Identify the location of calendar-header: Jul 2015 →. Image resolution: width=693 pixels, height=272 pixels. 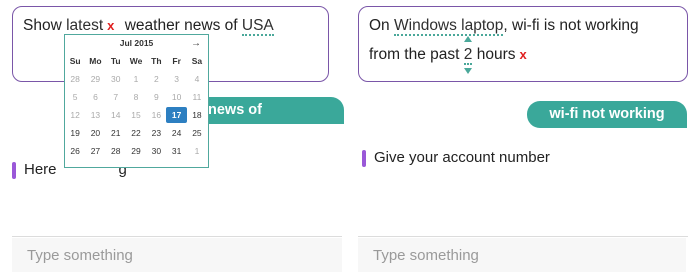
(136, 43).